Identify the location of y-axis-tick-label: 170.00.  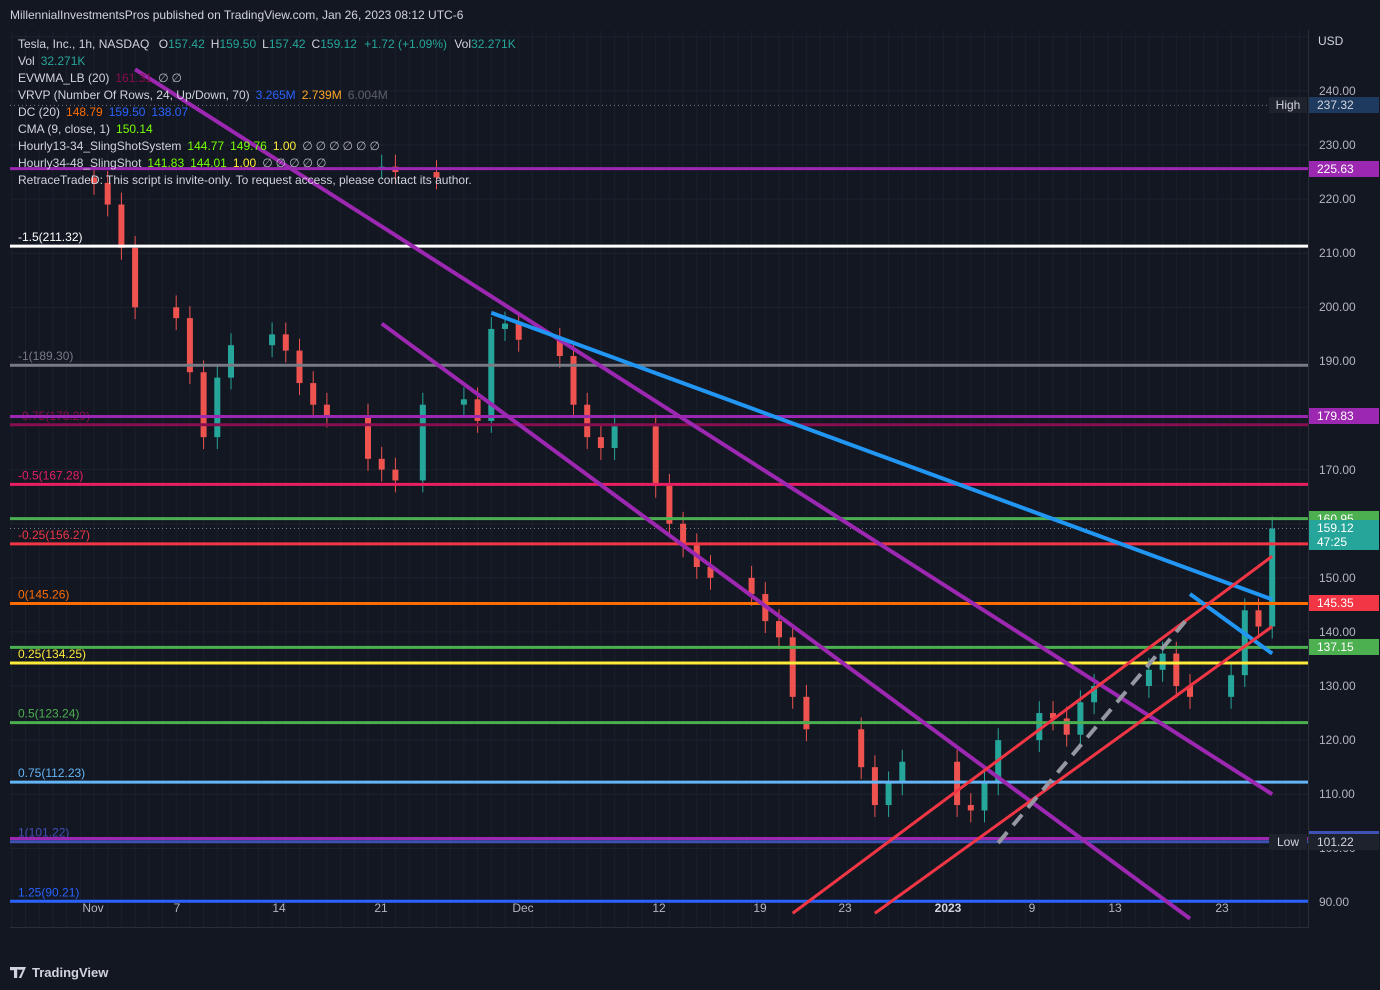
(1337, 469).